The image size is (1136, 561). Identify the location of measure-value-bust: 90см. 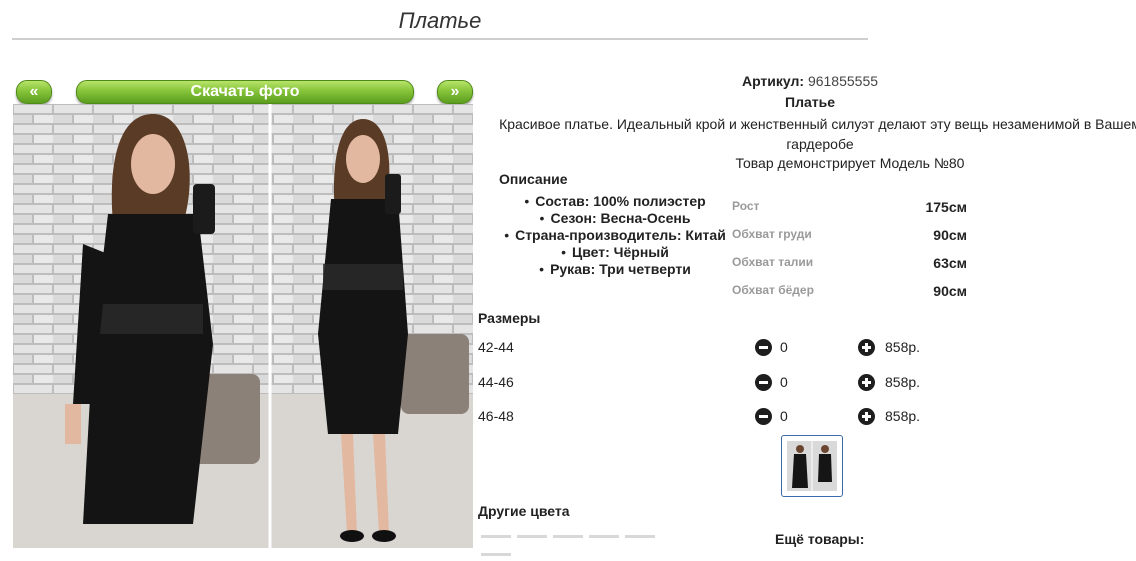
(950, 235).